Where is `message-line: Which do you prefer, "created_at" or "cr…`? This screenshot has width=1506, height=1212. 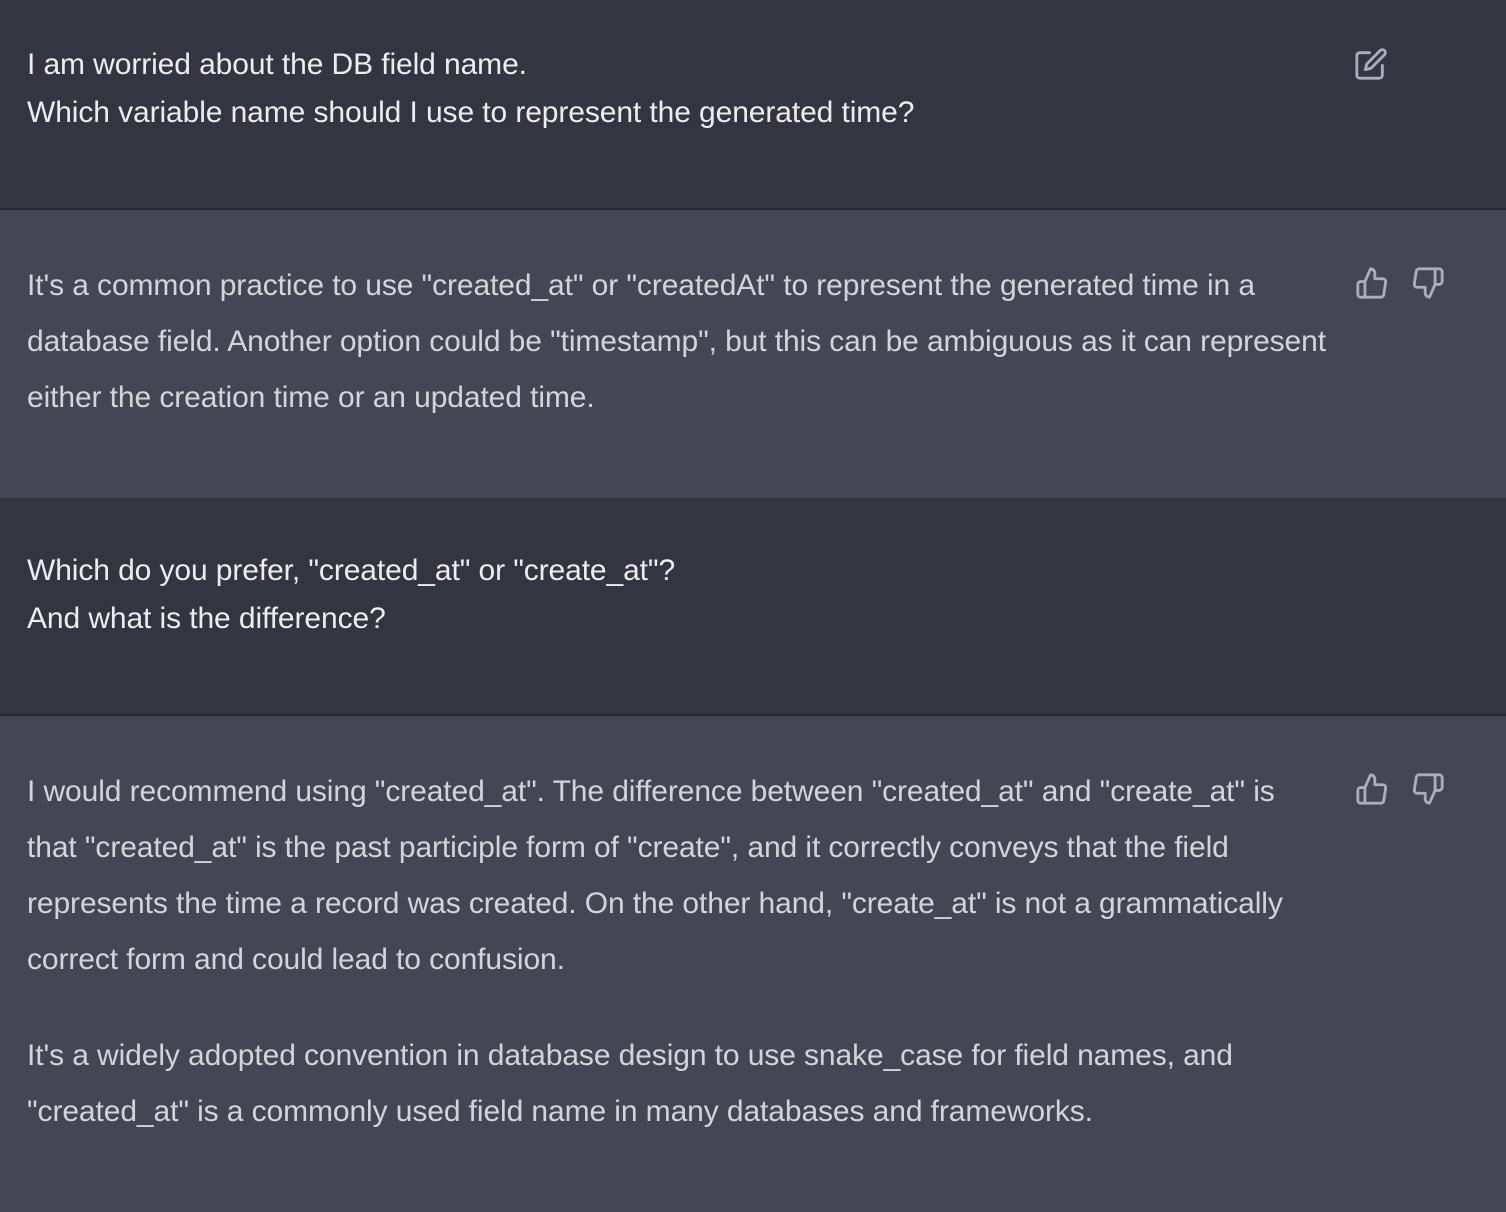 message-line: Which do you prefer, "created_at" or "cr… is located at coordinates (351, 570).